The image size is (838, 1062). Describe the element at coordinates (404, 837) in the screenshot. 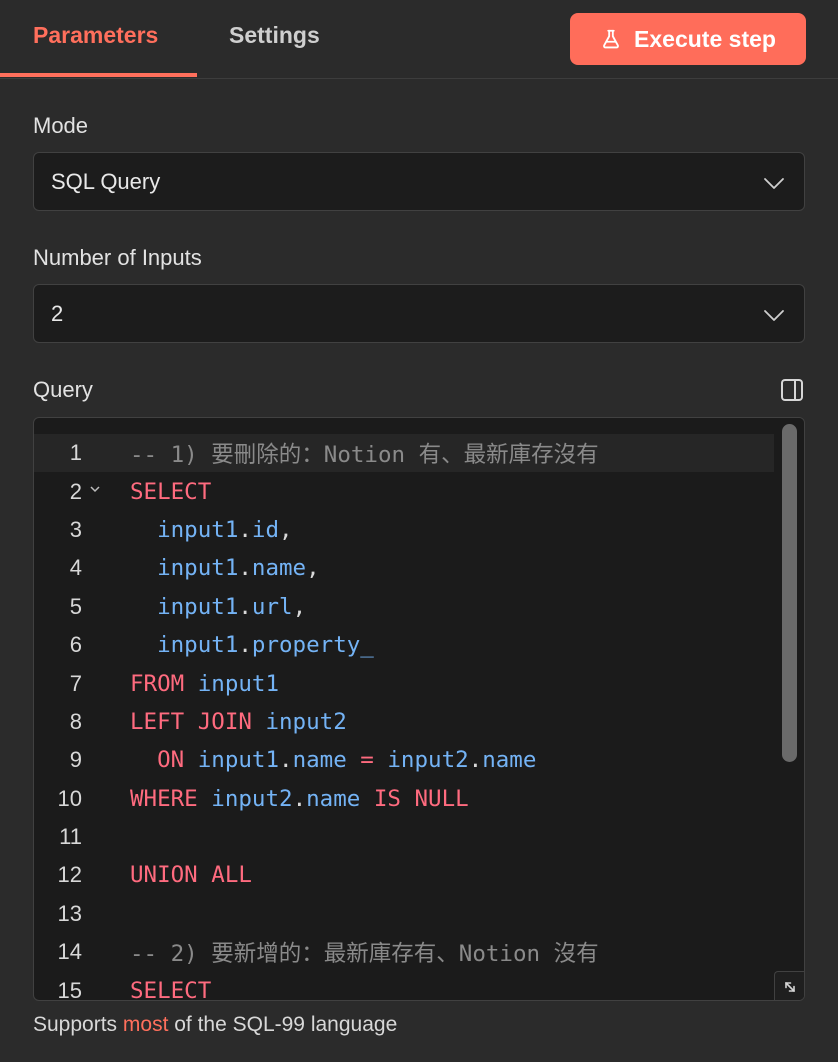

I see `code-line: 11` at that location.